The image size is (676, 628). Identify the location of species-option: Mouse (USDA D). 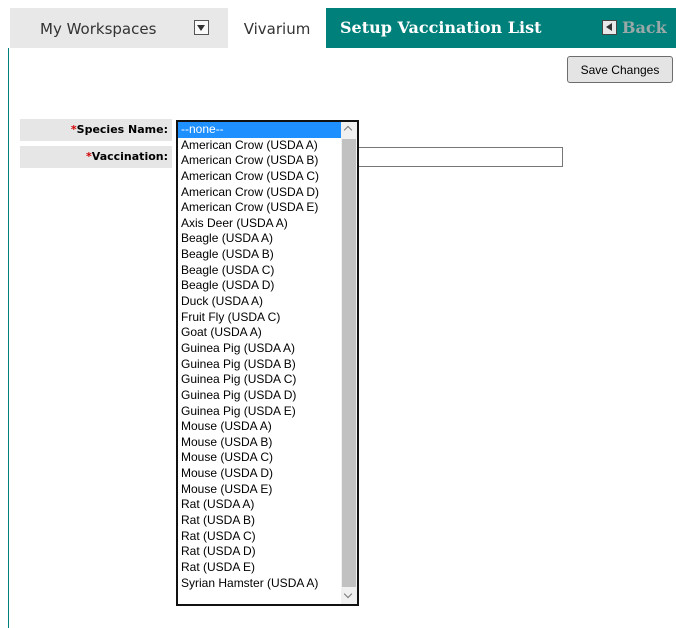
(259, 474).